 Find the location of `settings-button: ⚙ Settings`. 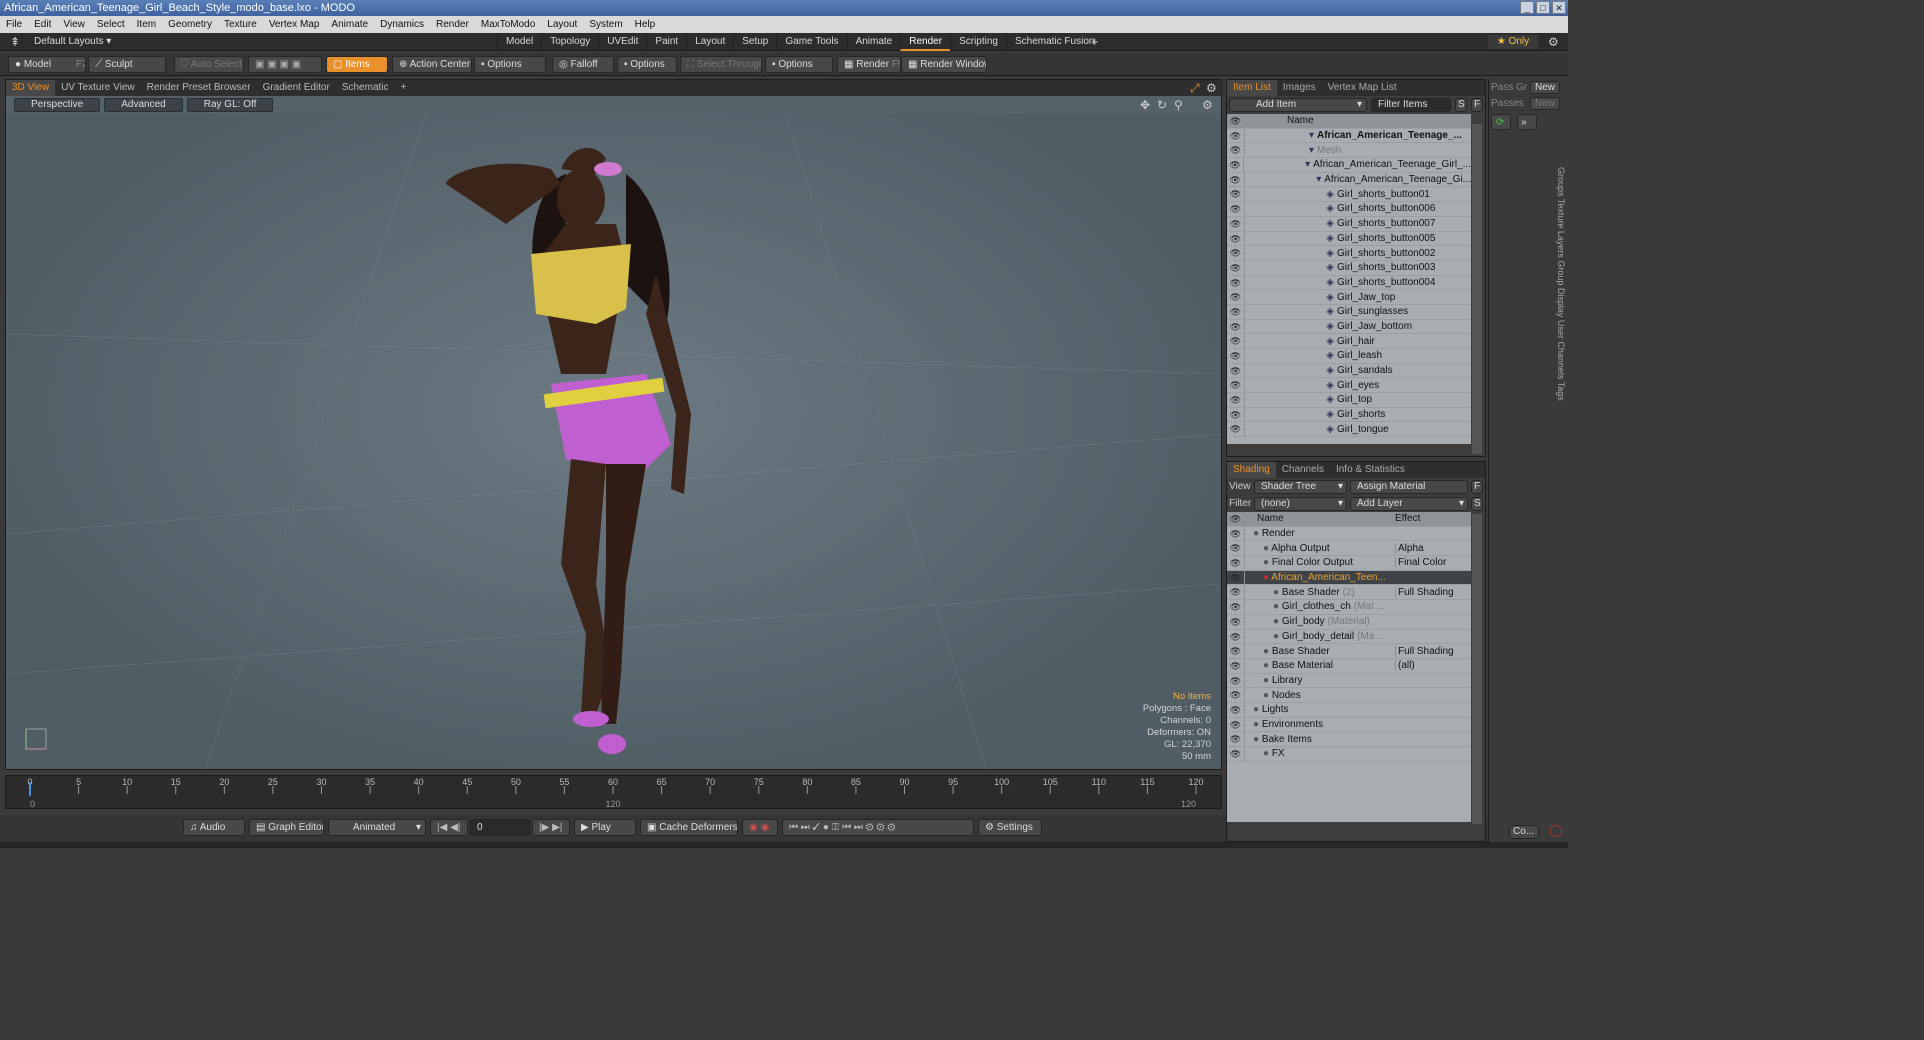

settings-button: ⚙ Settings is located at coordinates (1010, 827).